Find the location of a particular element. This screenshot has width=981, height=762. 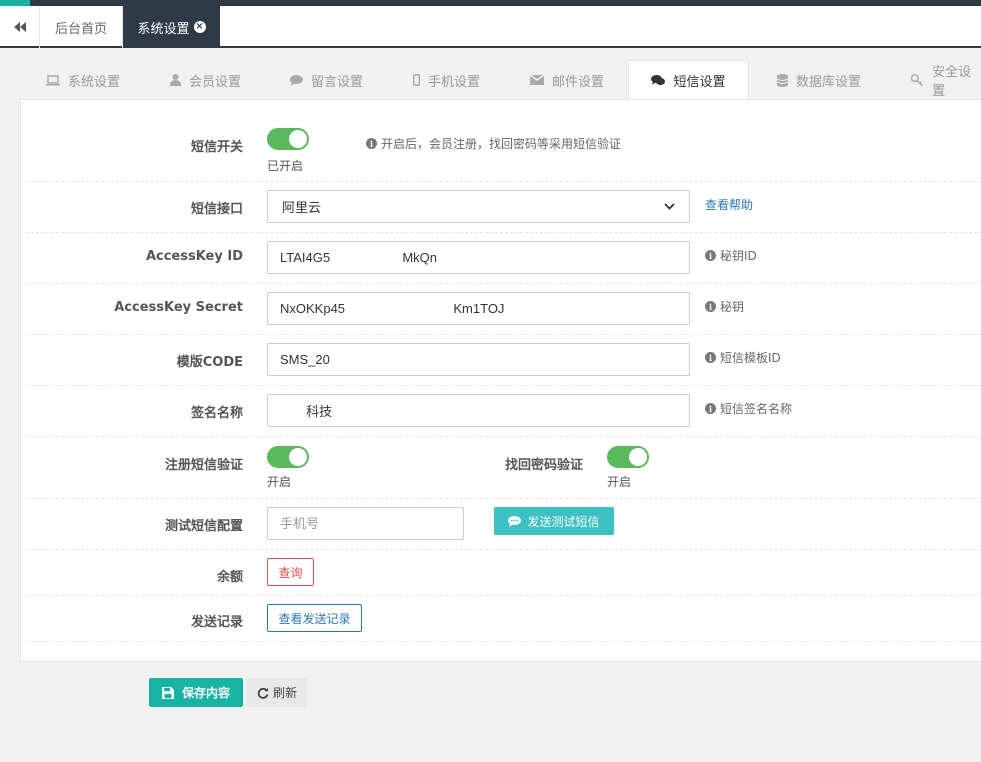

settings-tab-sms: 短信设置 is located at coordinates (688, 80).